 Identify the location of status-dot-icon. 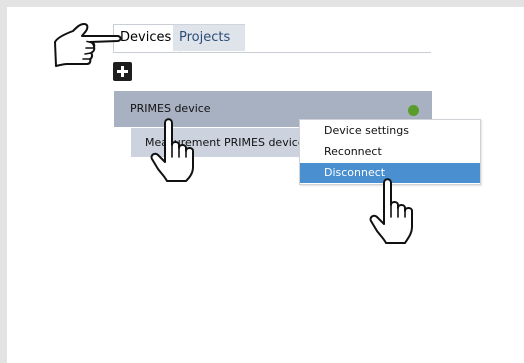
(413, 110).